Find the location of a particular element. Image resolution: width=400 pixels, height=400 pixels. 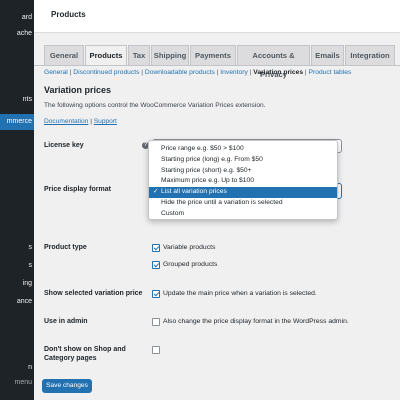

dropdown-option: Custom is located at coordinates (243, 214).